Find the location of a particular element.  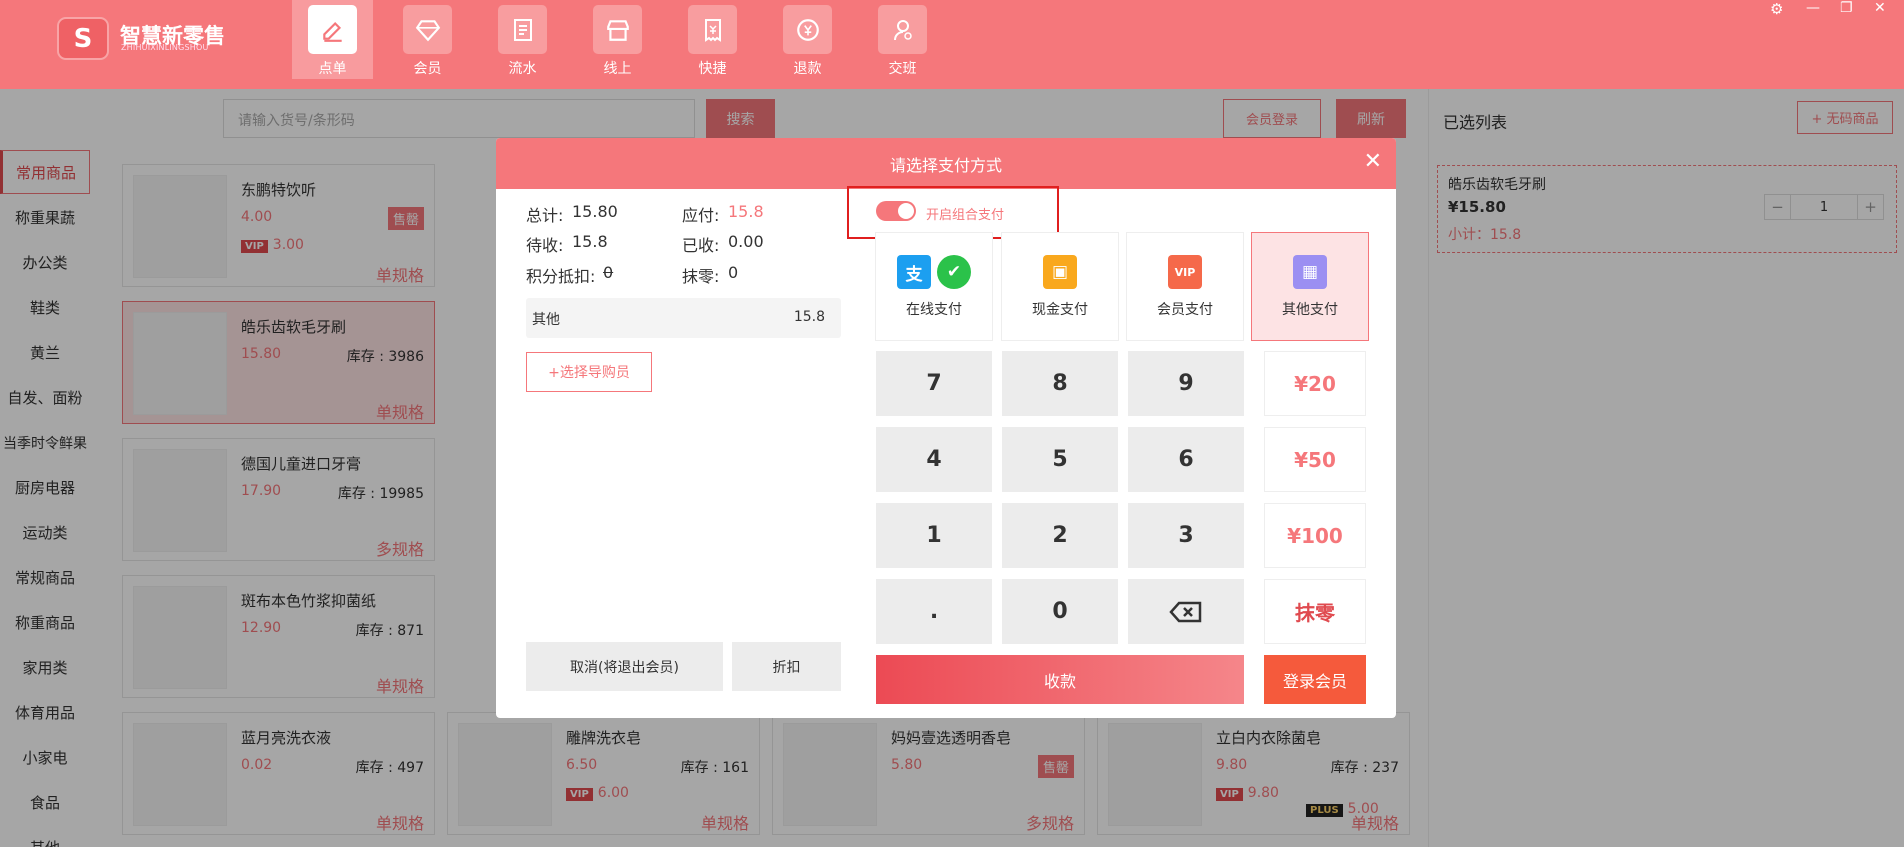

app-name-sub: ZHIHUIXINLINGSHOU is located at coordinates (165, 47).